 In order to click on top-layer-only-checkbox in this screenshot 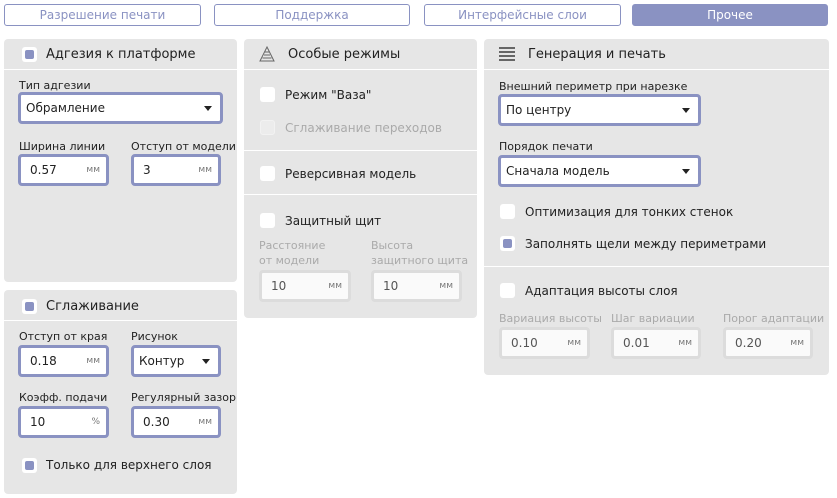, I will do `click(29, 465)`.